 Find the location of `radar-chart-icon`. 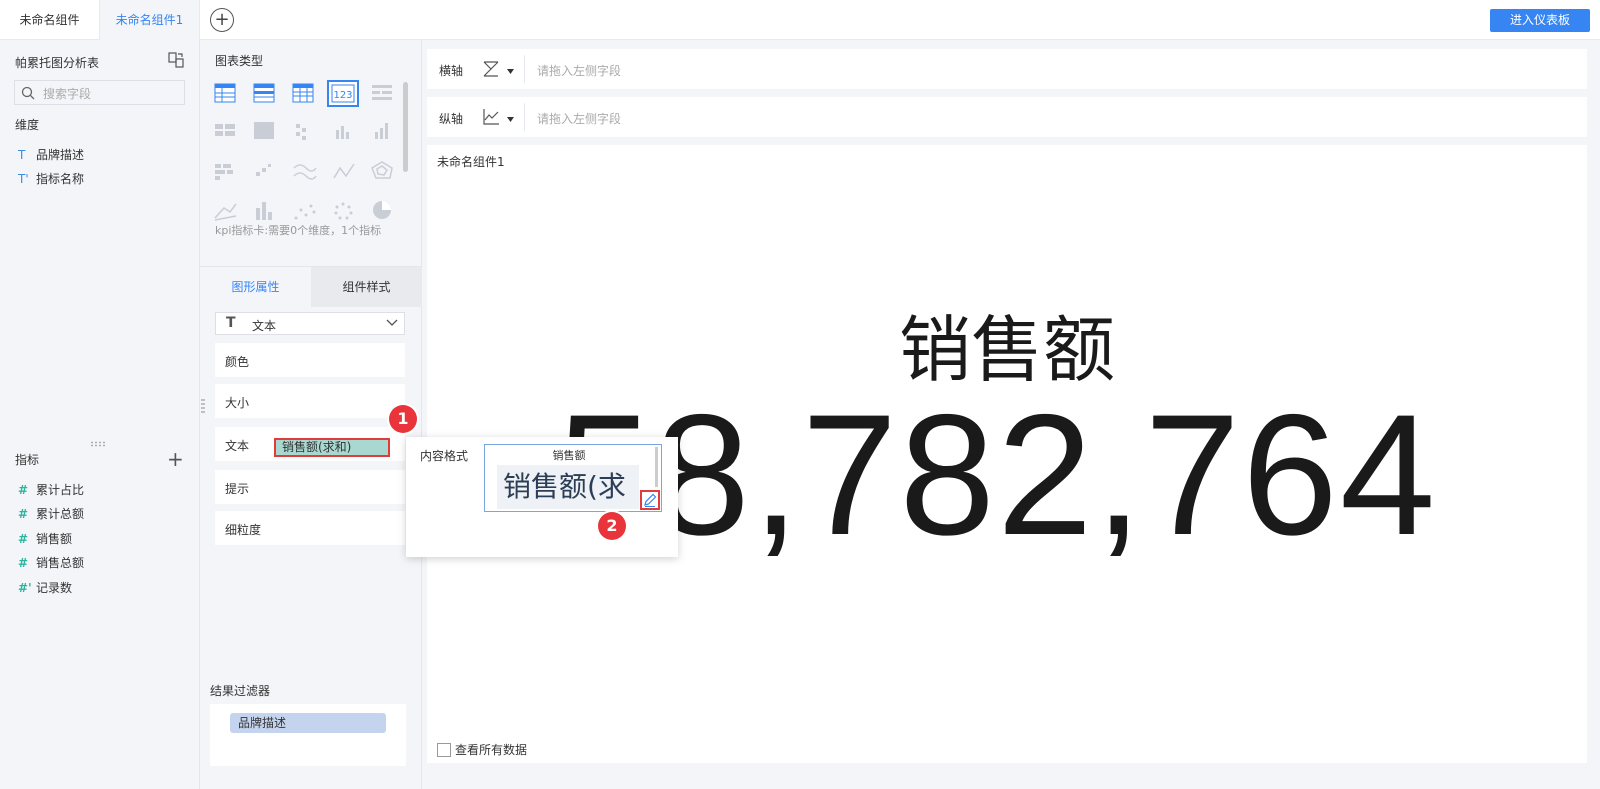

radar-chart-icon is located at coordinates (382, 170).